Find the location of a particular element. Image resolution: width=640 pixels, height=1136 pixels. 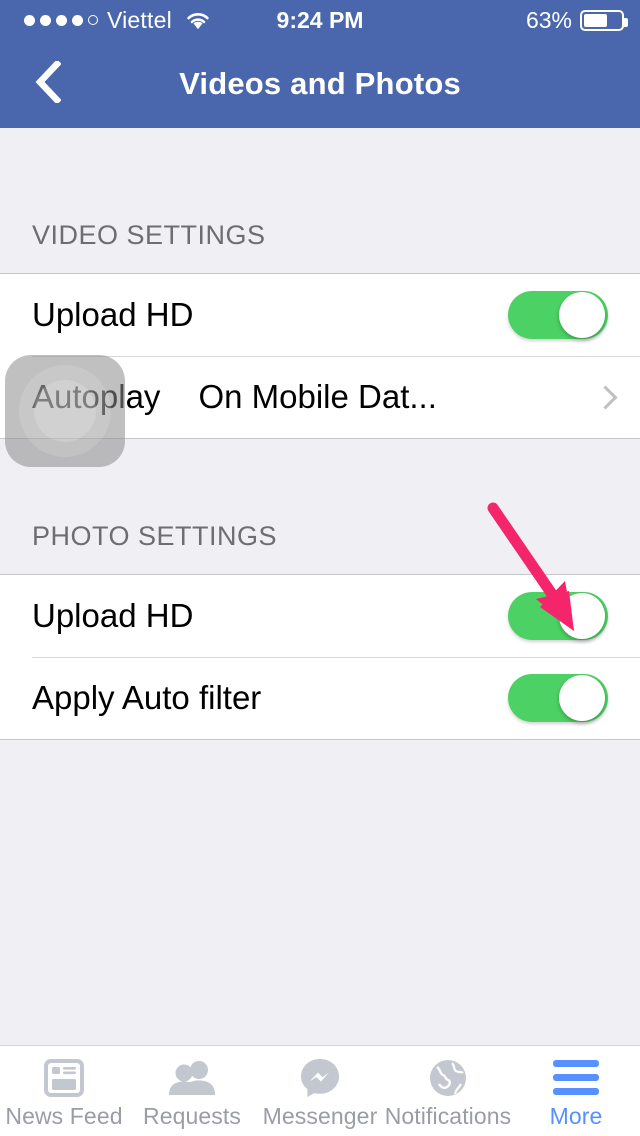

video-upload-hd-label: Upload HD is located at coordinates (113, 314).